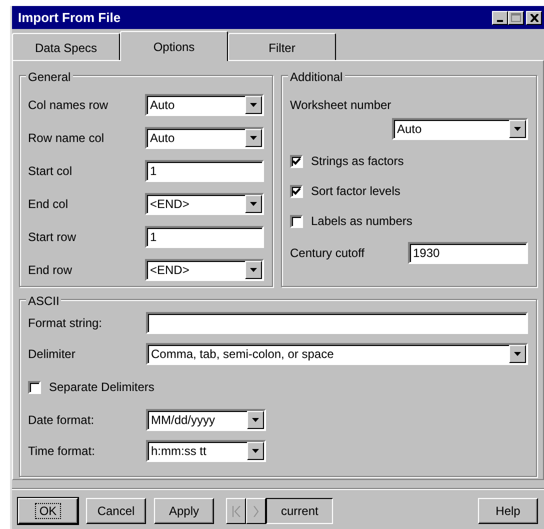  Describe the element at coordinates (49, 204) in the screenshot. I see `field-label: End col` at that location.